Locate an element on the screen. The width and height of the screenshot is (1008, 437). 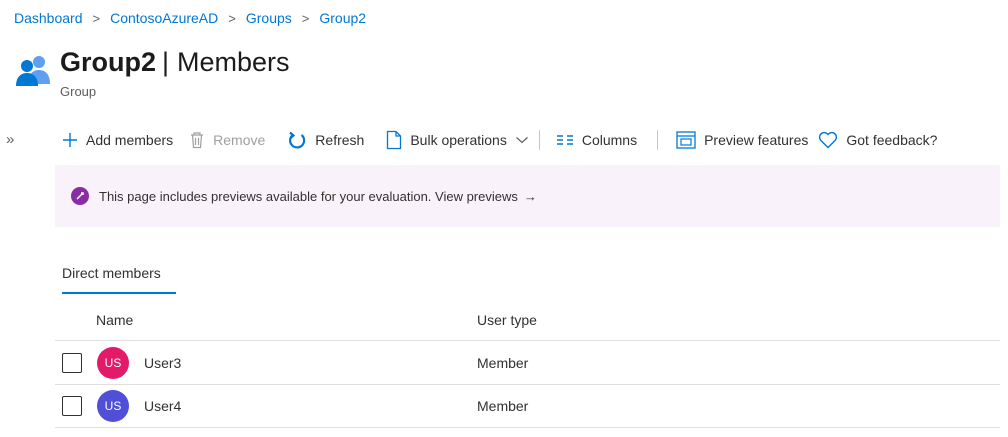
column-header-user-type: User type is located at coordinates (507, 320).